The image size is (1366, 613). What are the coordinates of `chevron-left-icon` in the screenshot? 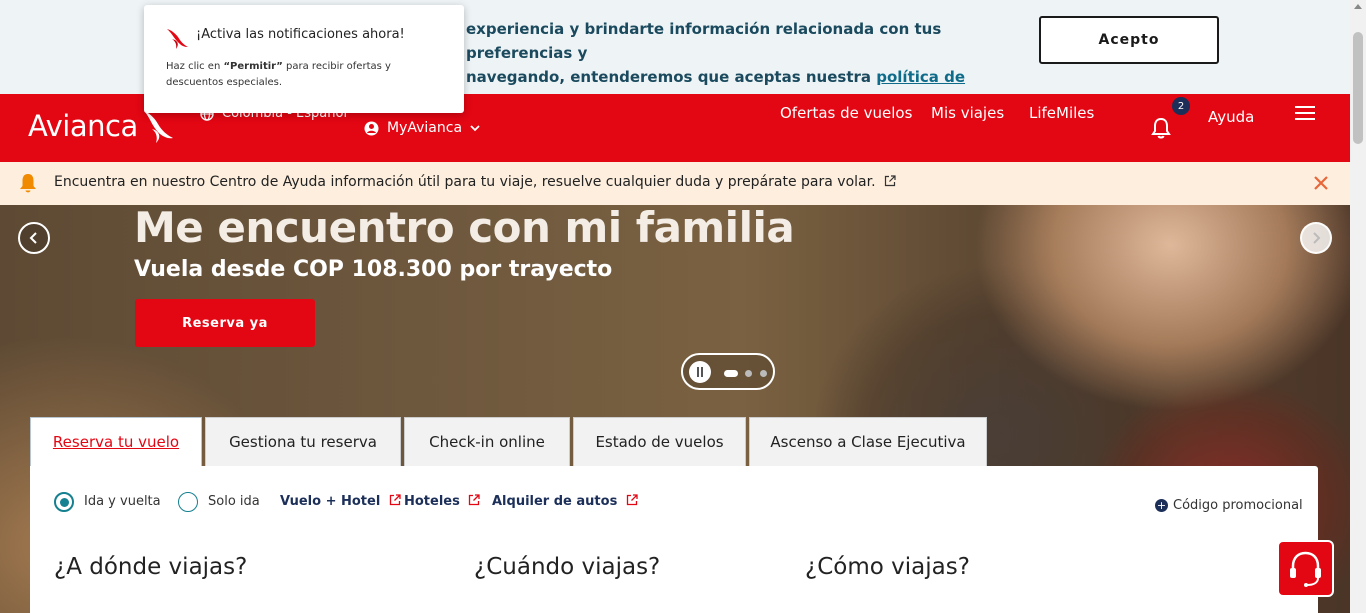 It's located at (33, 238).